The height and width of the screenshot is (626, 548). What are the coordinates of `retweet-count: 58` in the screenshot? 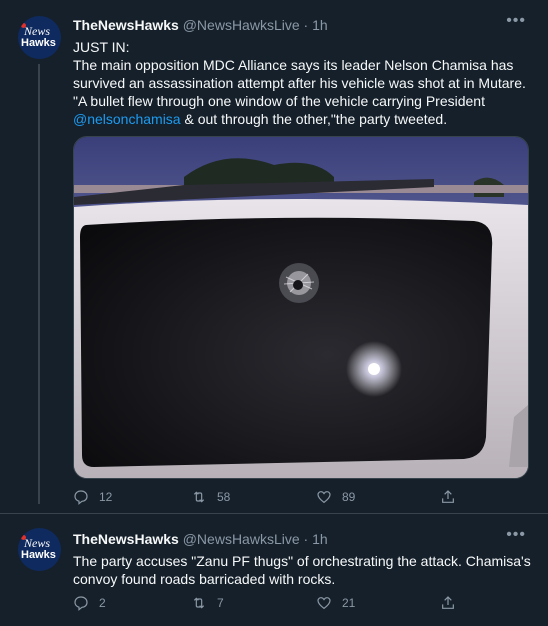 It's located at (224, 497).